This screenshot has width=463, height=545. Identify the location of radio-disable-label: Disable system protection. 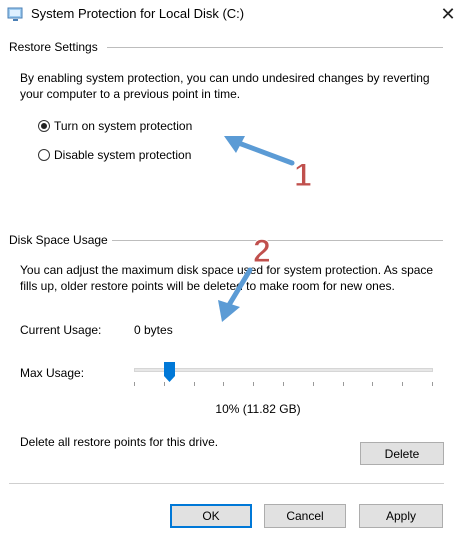
(123, 155).